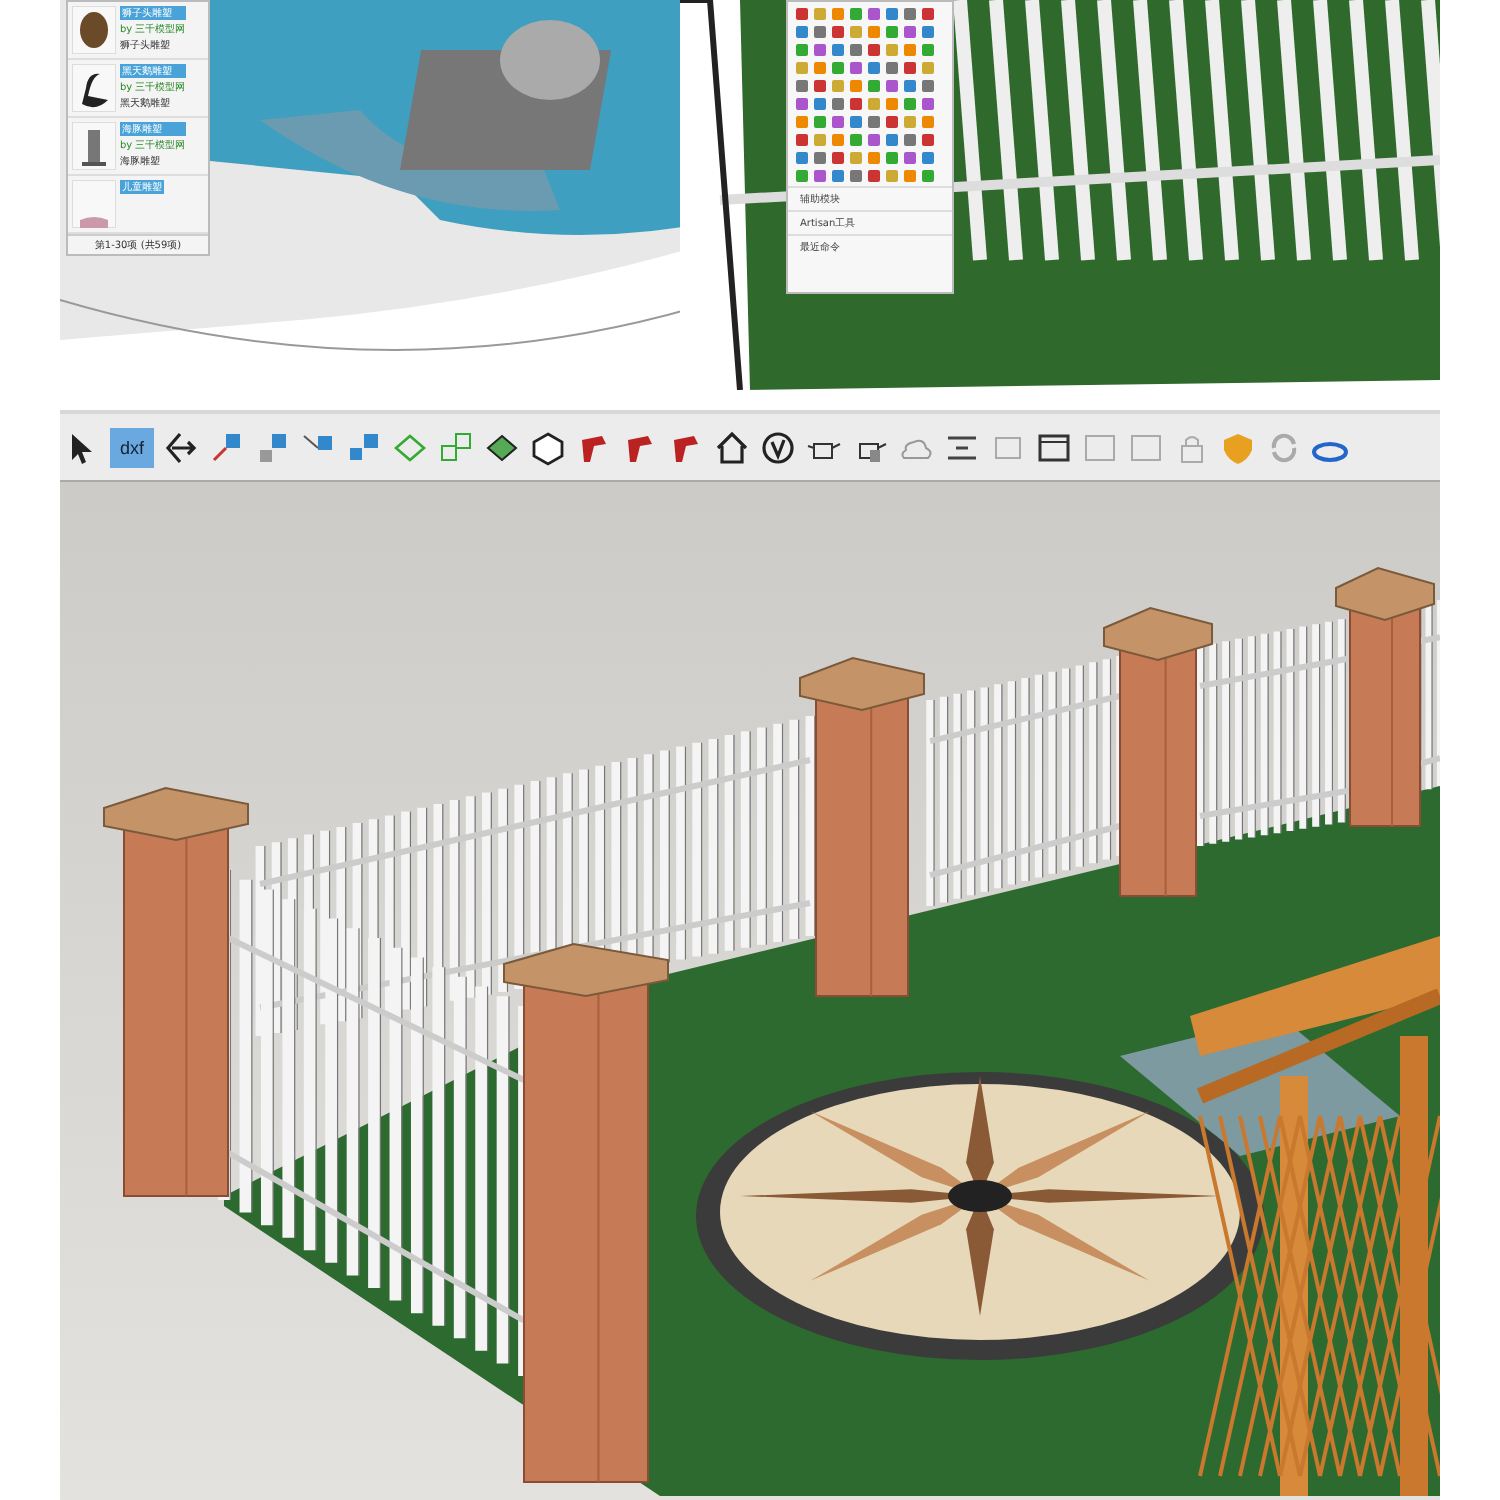  I want to click on home-icon, so click(732, 447).